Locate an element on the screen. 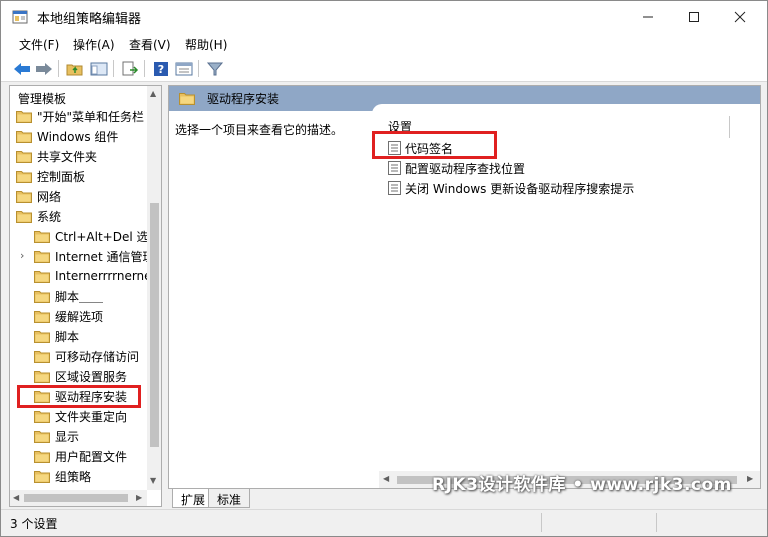 The image size is (768, 537). close-button is located at coordinates (740, 16).